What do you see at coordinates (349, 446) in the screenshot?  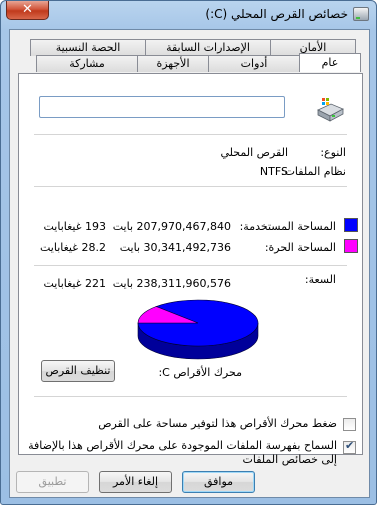 I see `index-files-checkbox` at bounding box center [349, 446].